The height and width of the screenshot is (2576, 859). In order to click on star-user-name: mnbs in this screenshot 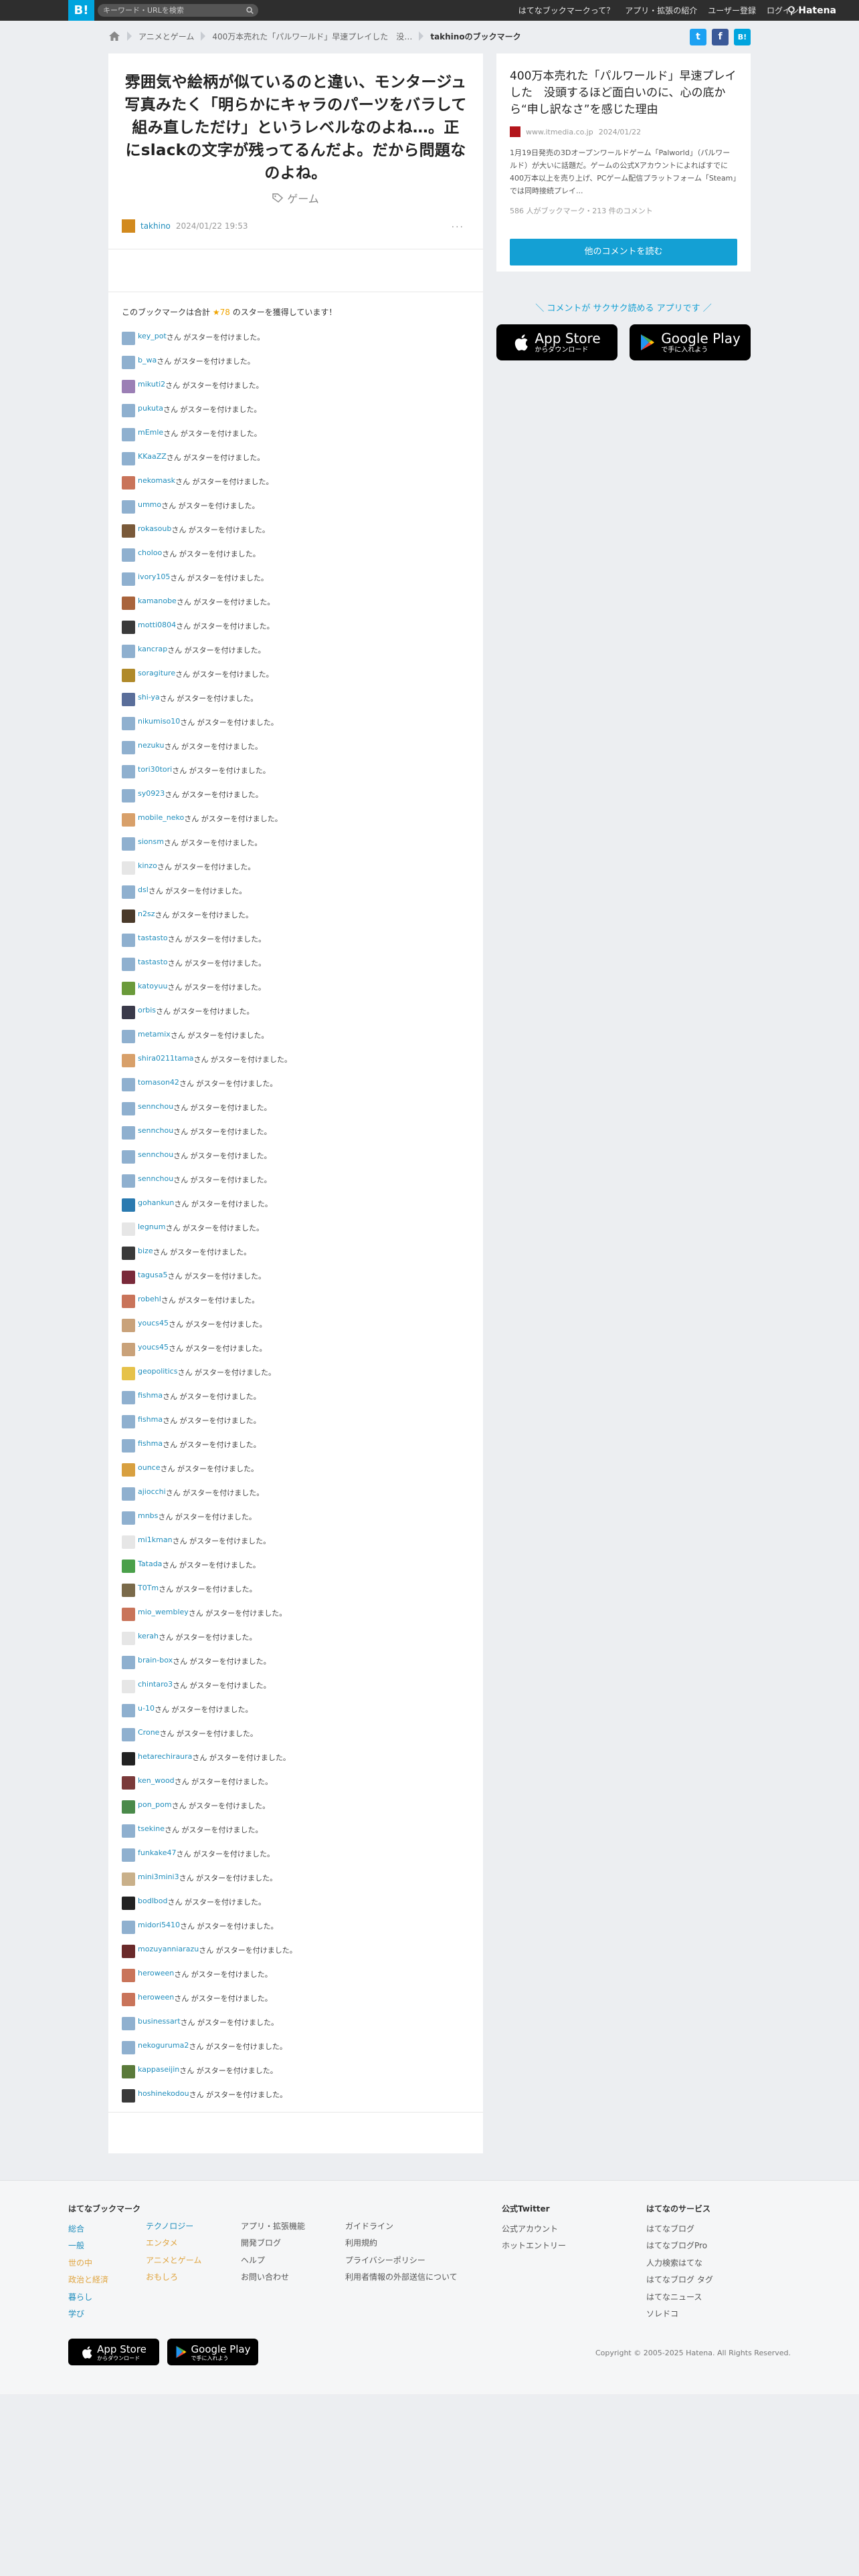, I will do `click(148, 1515)`.